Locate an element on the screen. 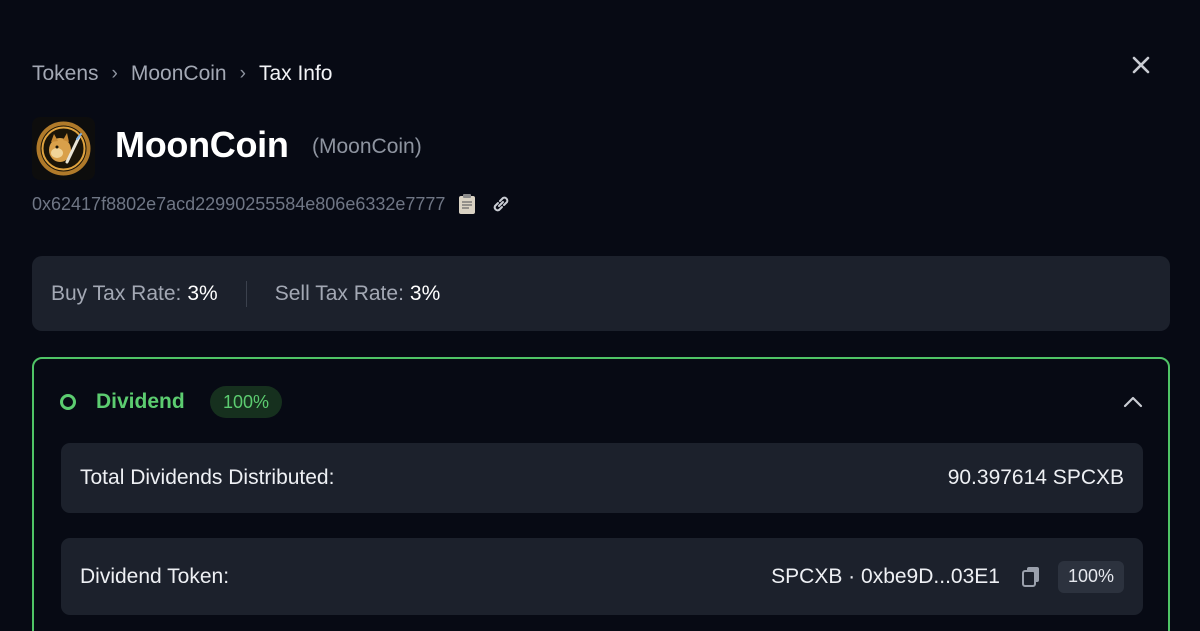 The image size is (1200, 631). chevron-up-icon is located at coordinates (1133, 402).